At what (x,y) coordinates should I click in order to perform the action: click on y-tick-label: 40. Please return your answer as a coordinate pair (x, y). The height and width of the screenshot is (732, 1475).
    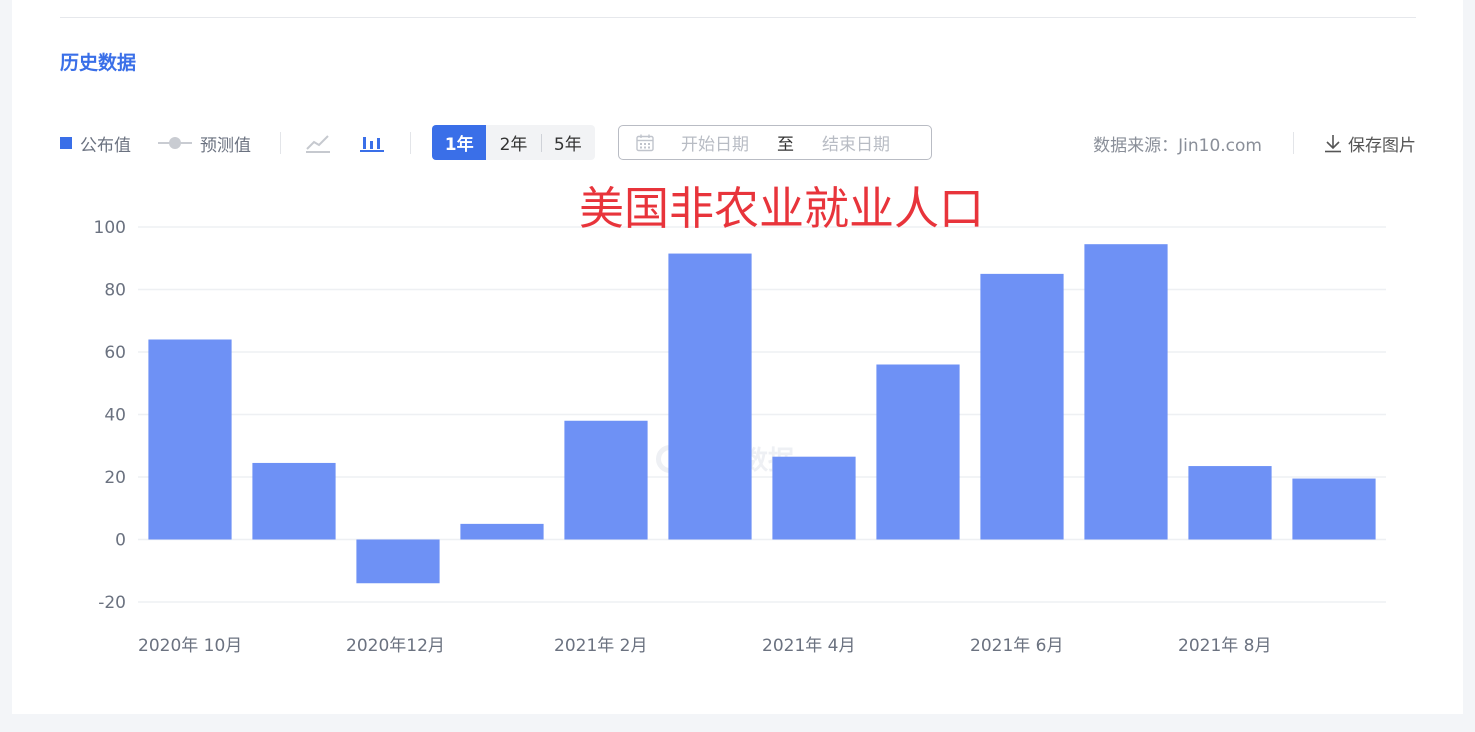
    Looking at the image, I should click on (115, 416).